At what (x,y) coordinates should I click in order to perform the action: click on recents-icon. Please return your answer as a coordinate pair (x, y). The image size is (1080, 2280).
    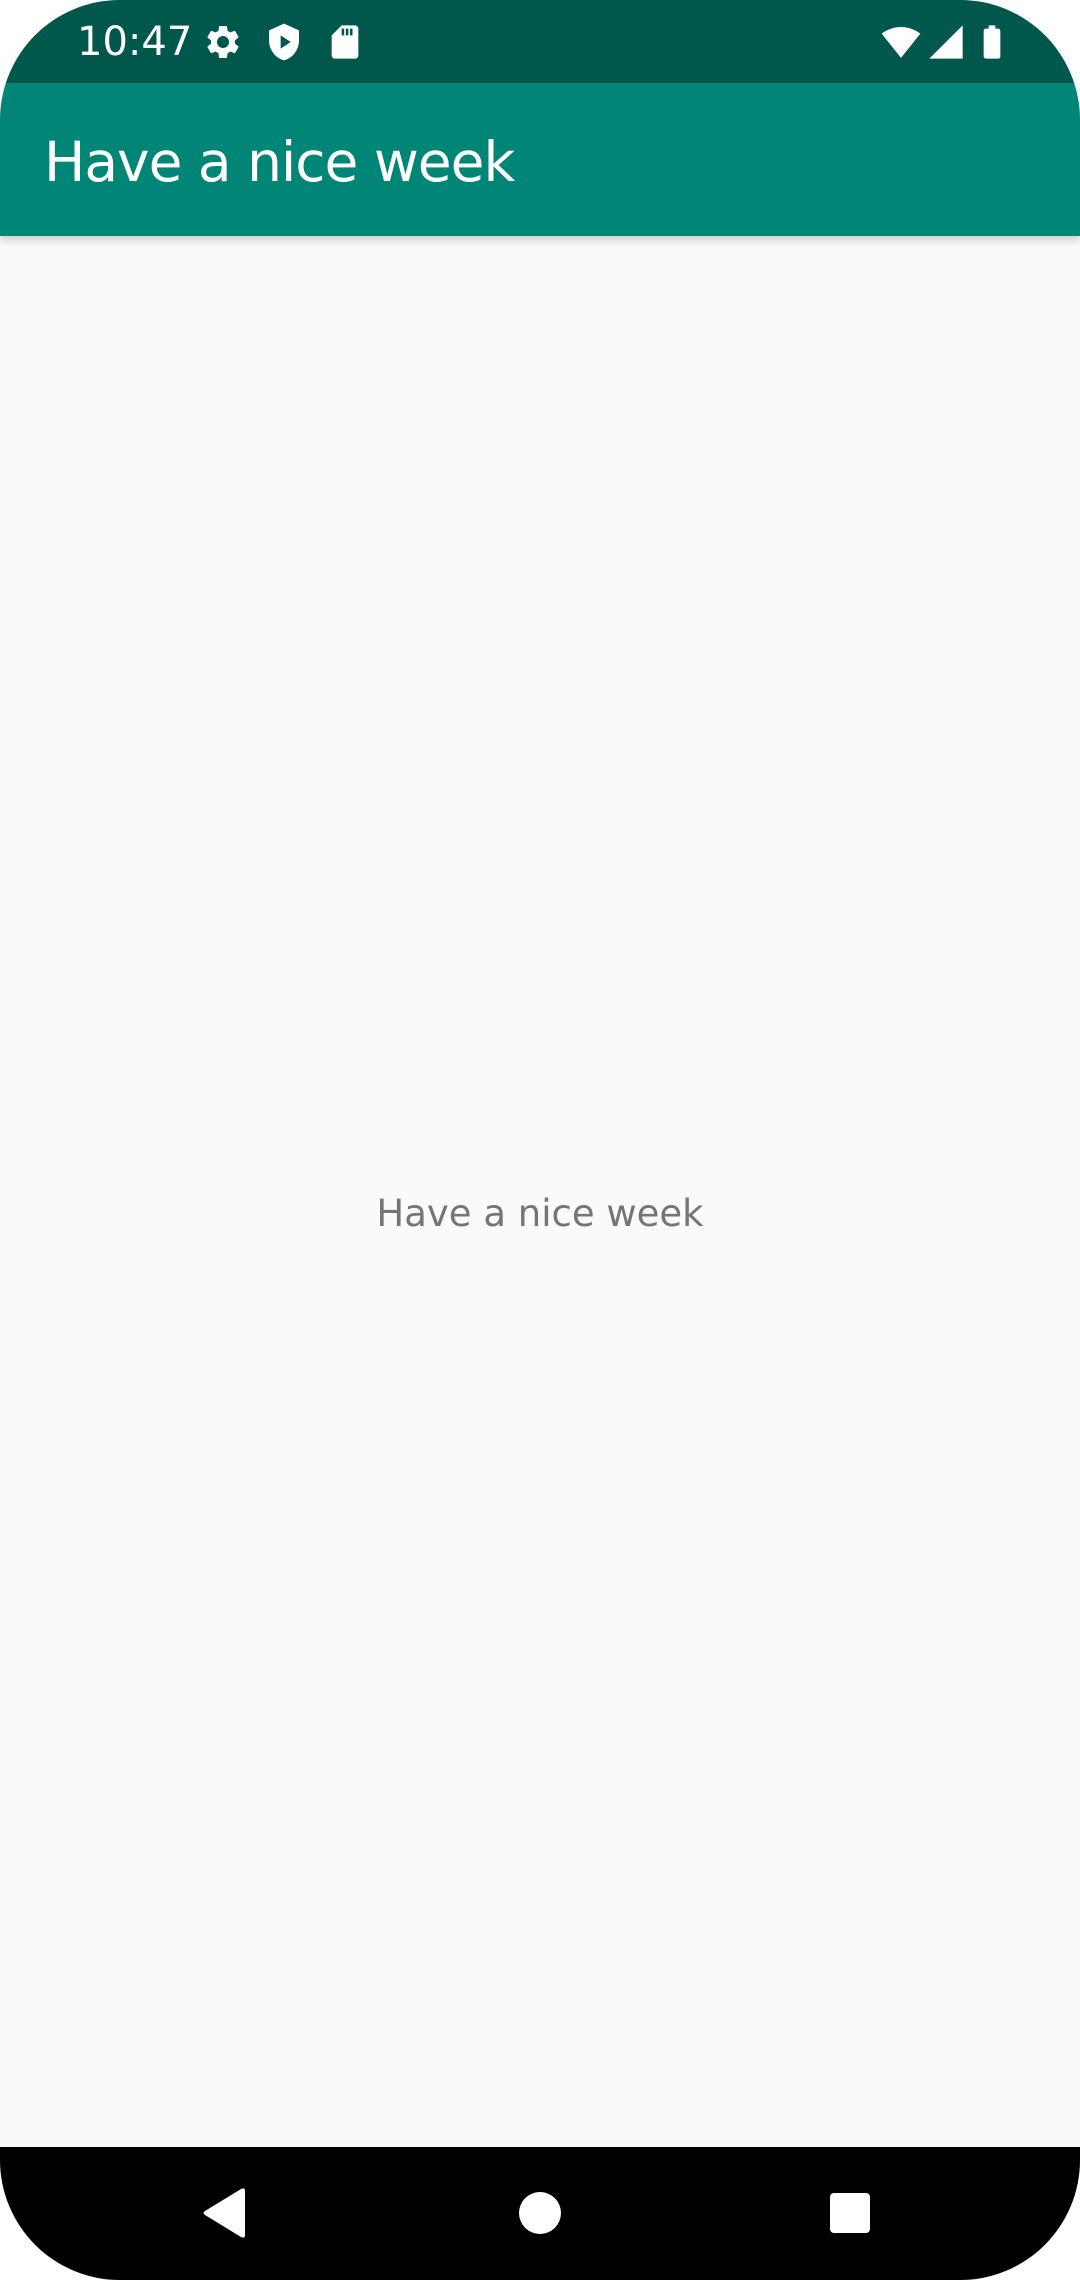
    Looking at the image, I should click on (850, 2213).